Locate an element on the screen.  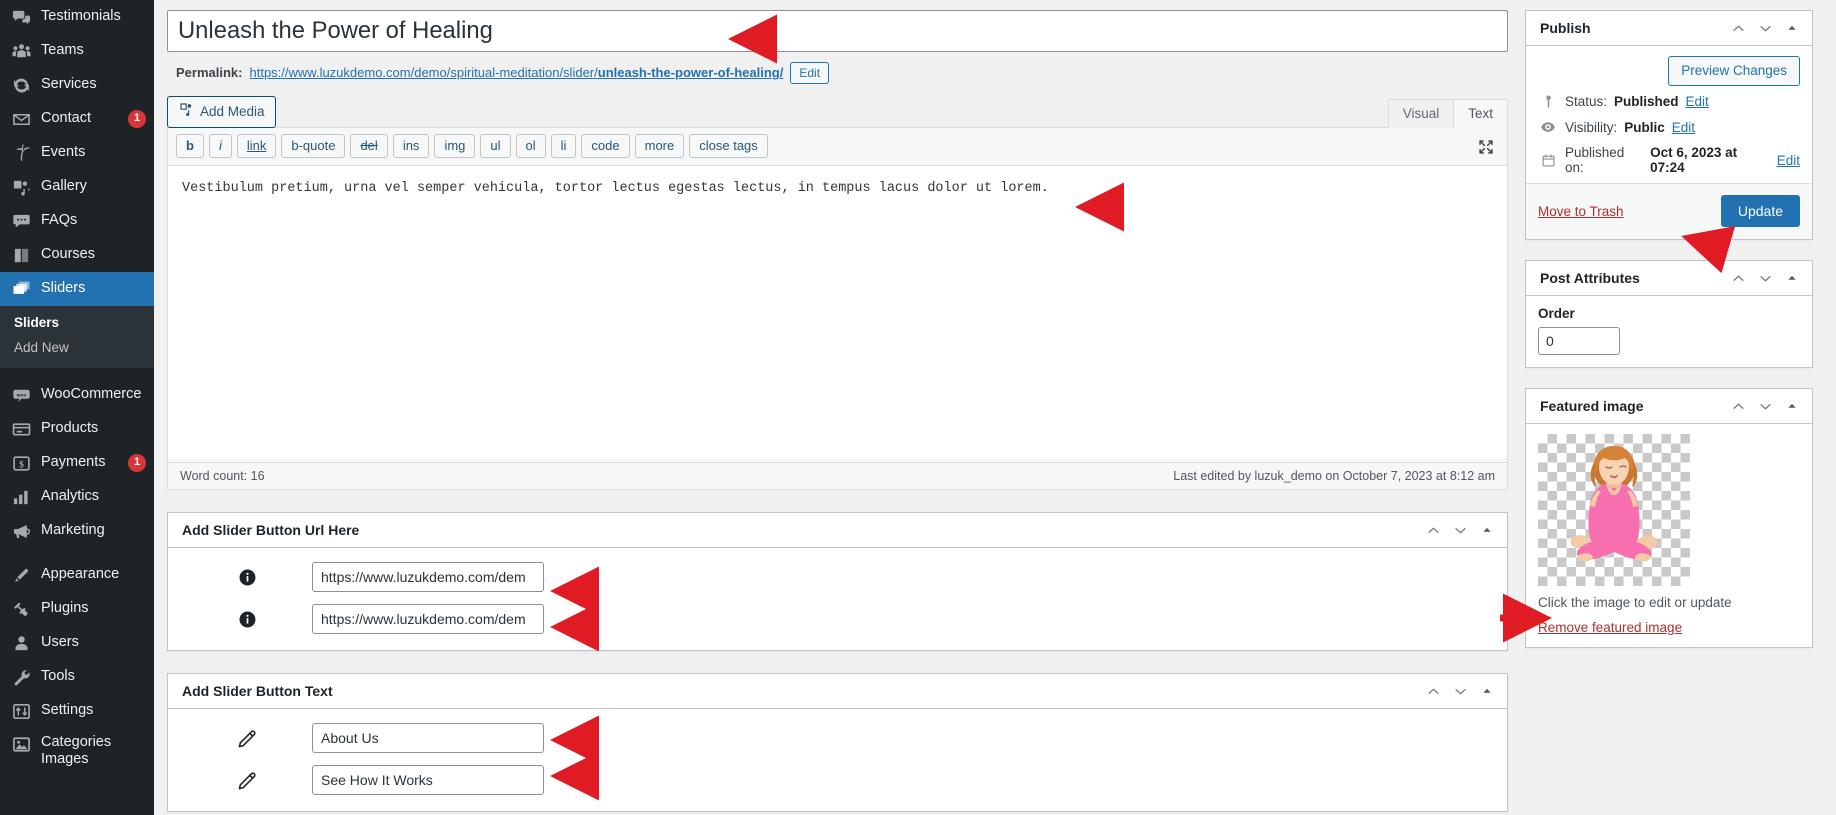
quicktag-ol-button: ol is located at coordinates (530, 146).